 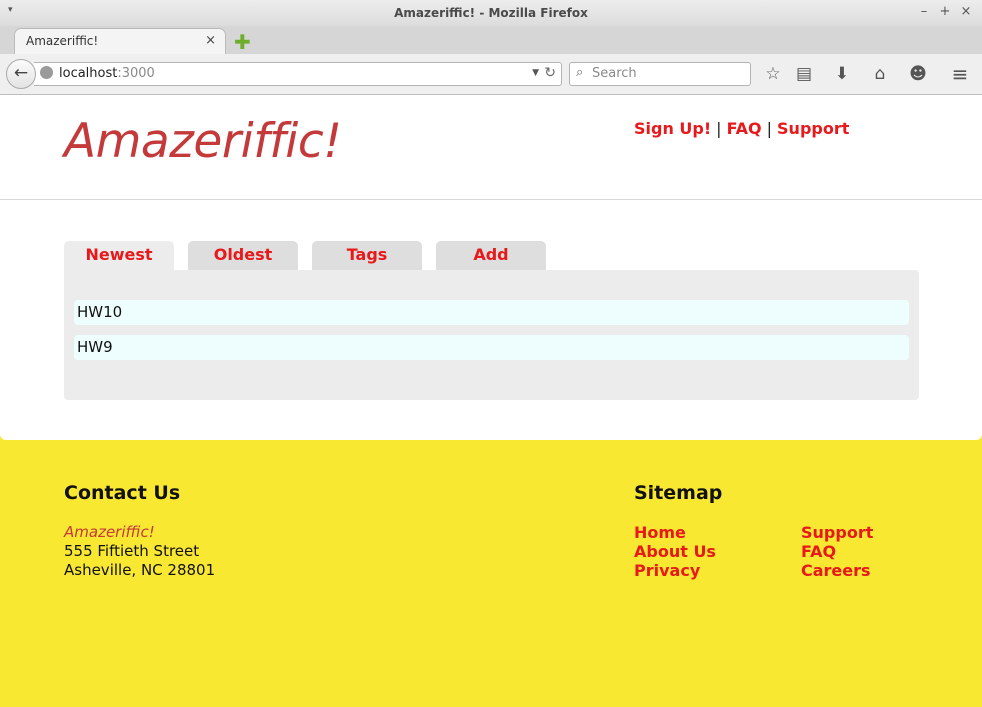 What do you see at coordinates (945, 11) in the screenshot?
I see `maximize-icon: +` at bounding box center [945, 11].